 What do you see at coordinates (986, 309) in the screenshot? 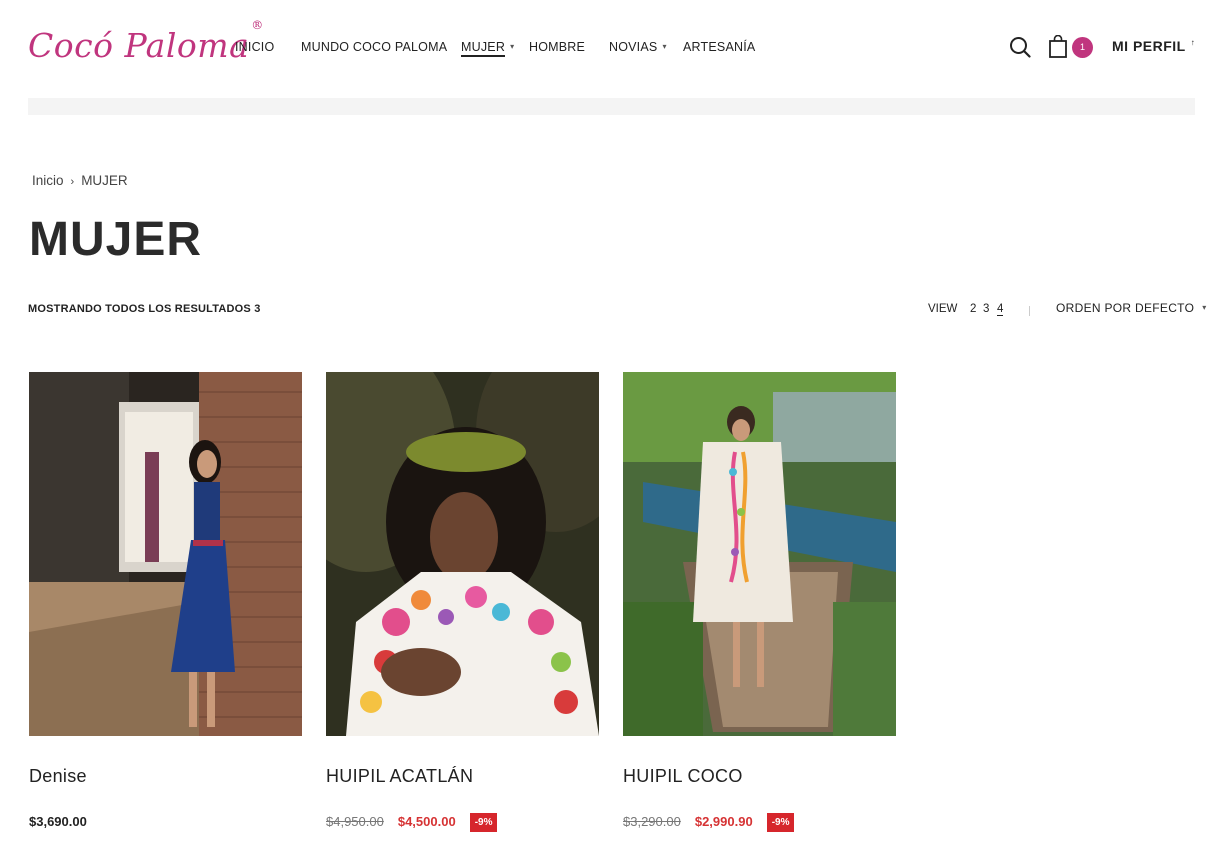
I see `view-option-3: 3` at bounding box center [986, 309].